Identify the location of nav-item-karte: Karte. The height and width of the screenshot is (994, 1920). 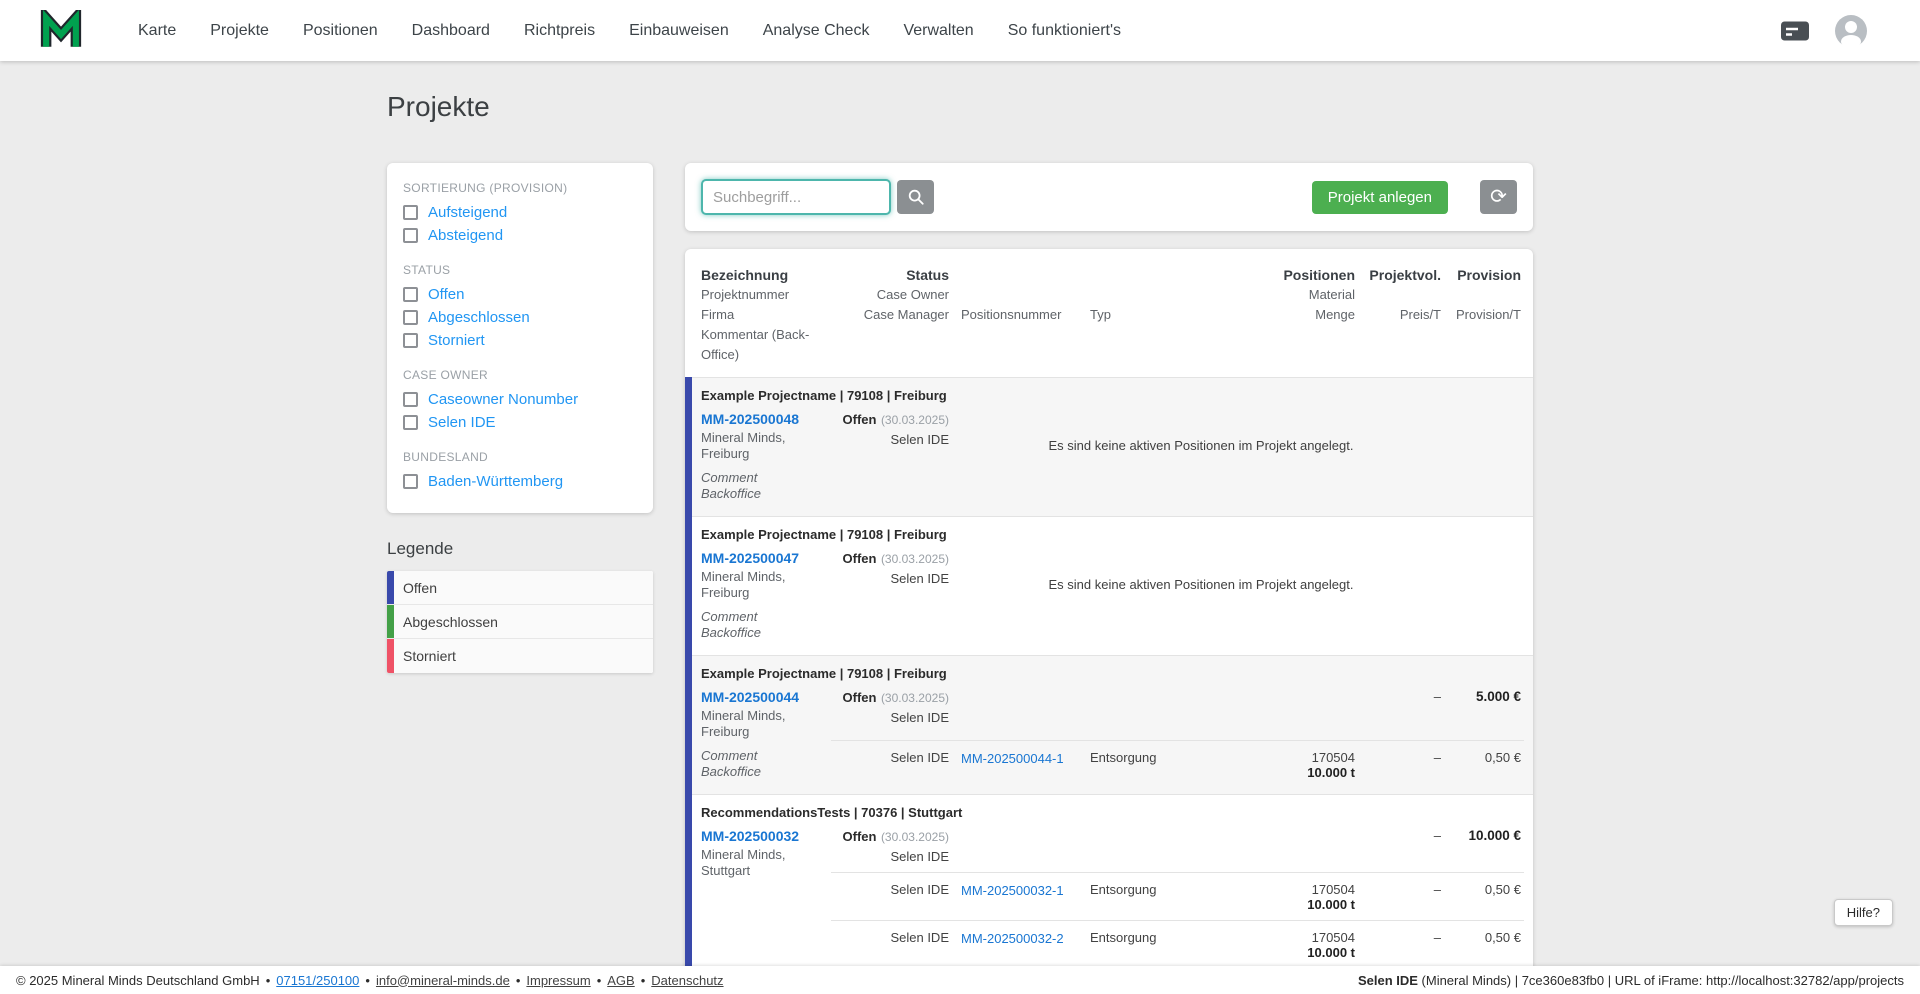
(157, 31).